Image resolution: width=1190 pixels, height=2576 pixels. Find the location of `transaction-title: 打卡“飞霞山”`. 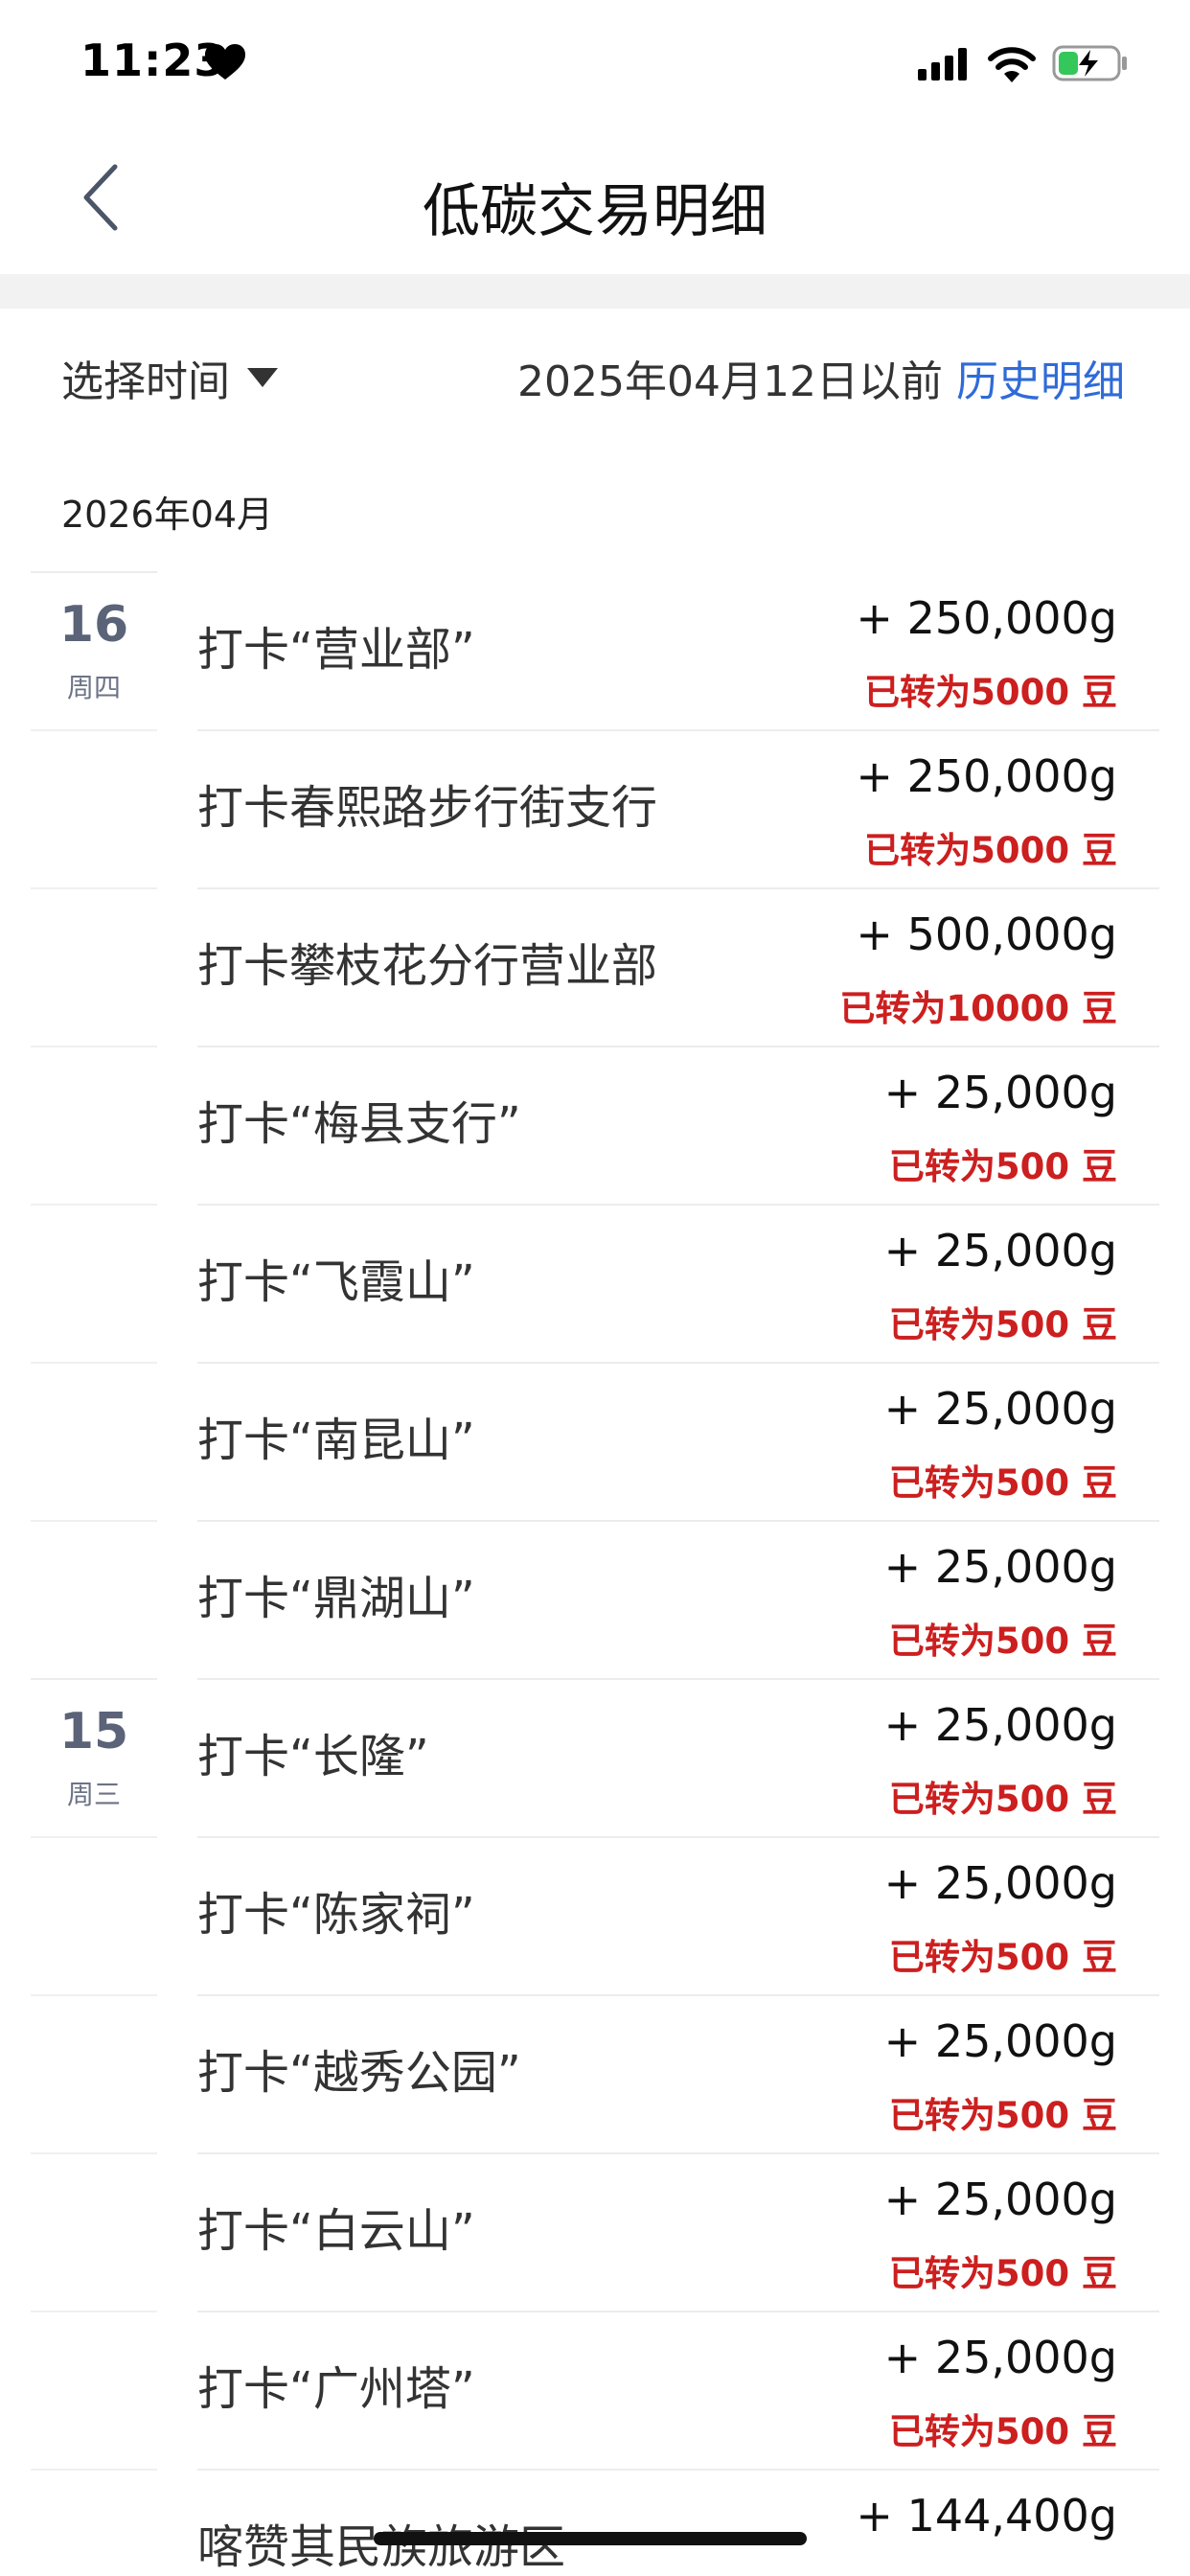

transaction-title: 打卡“飞霞山” is located at coordinates (336, 1282).